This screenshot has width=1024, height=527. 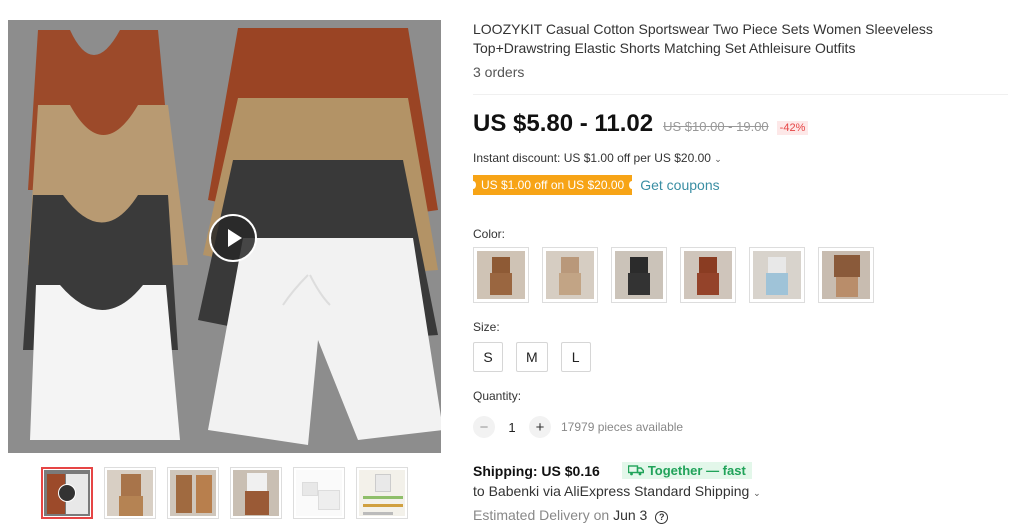 What do you see at coordinates (499, 72) in the screenshot?
I see `order-count: 3 orders` at bounding box center [499, 72].